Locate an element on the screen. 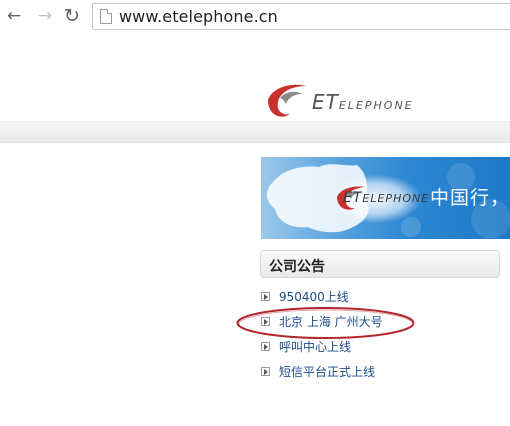 The image size is (510, 426). list-item: 呼叫中心上线 is located at coordinates (381, 350).